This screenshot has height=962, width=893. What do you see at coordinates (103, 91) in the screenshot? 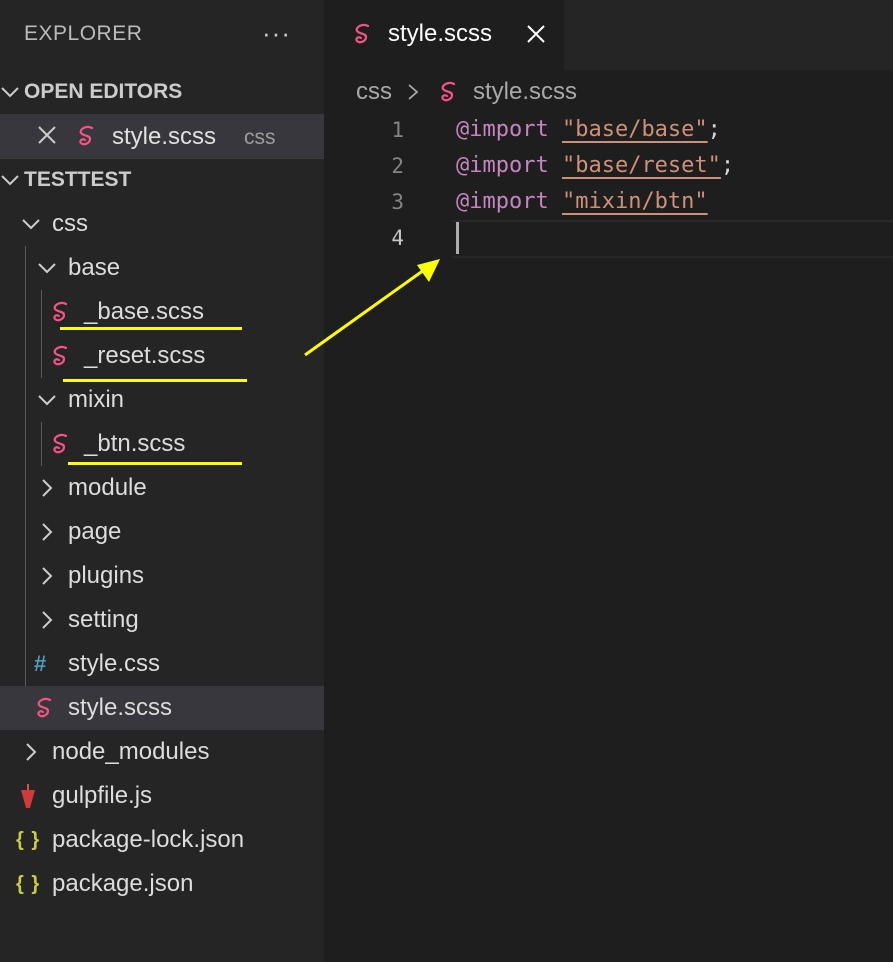
I see `open-editors-label: OPEN EDITORS` at bounding box center [103, 91].